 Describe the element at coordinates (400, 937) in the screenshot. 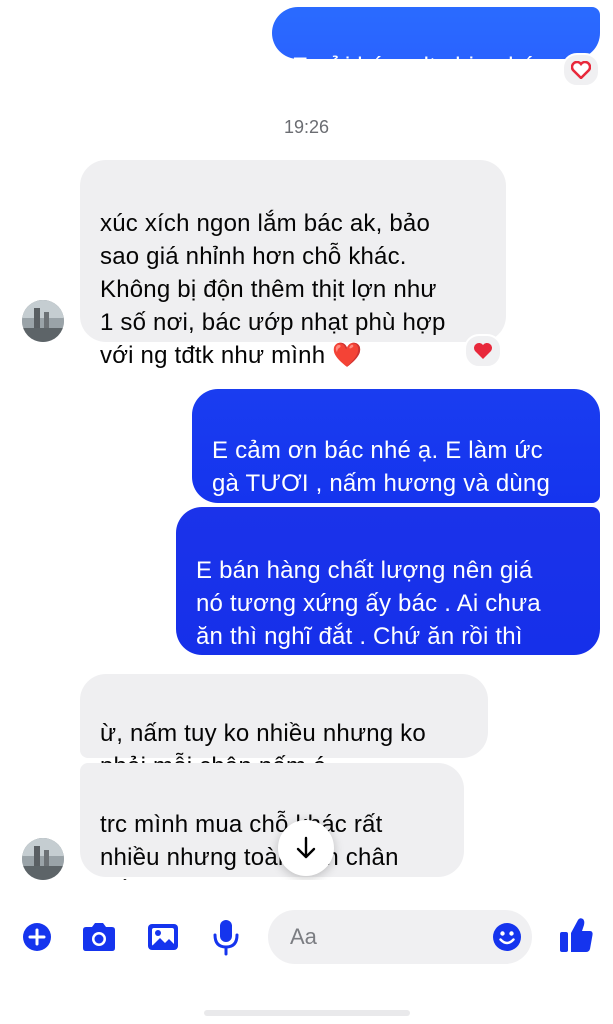

I see `message-input: Aa` at that location.